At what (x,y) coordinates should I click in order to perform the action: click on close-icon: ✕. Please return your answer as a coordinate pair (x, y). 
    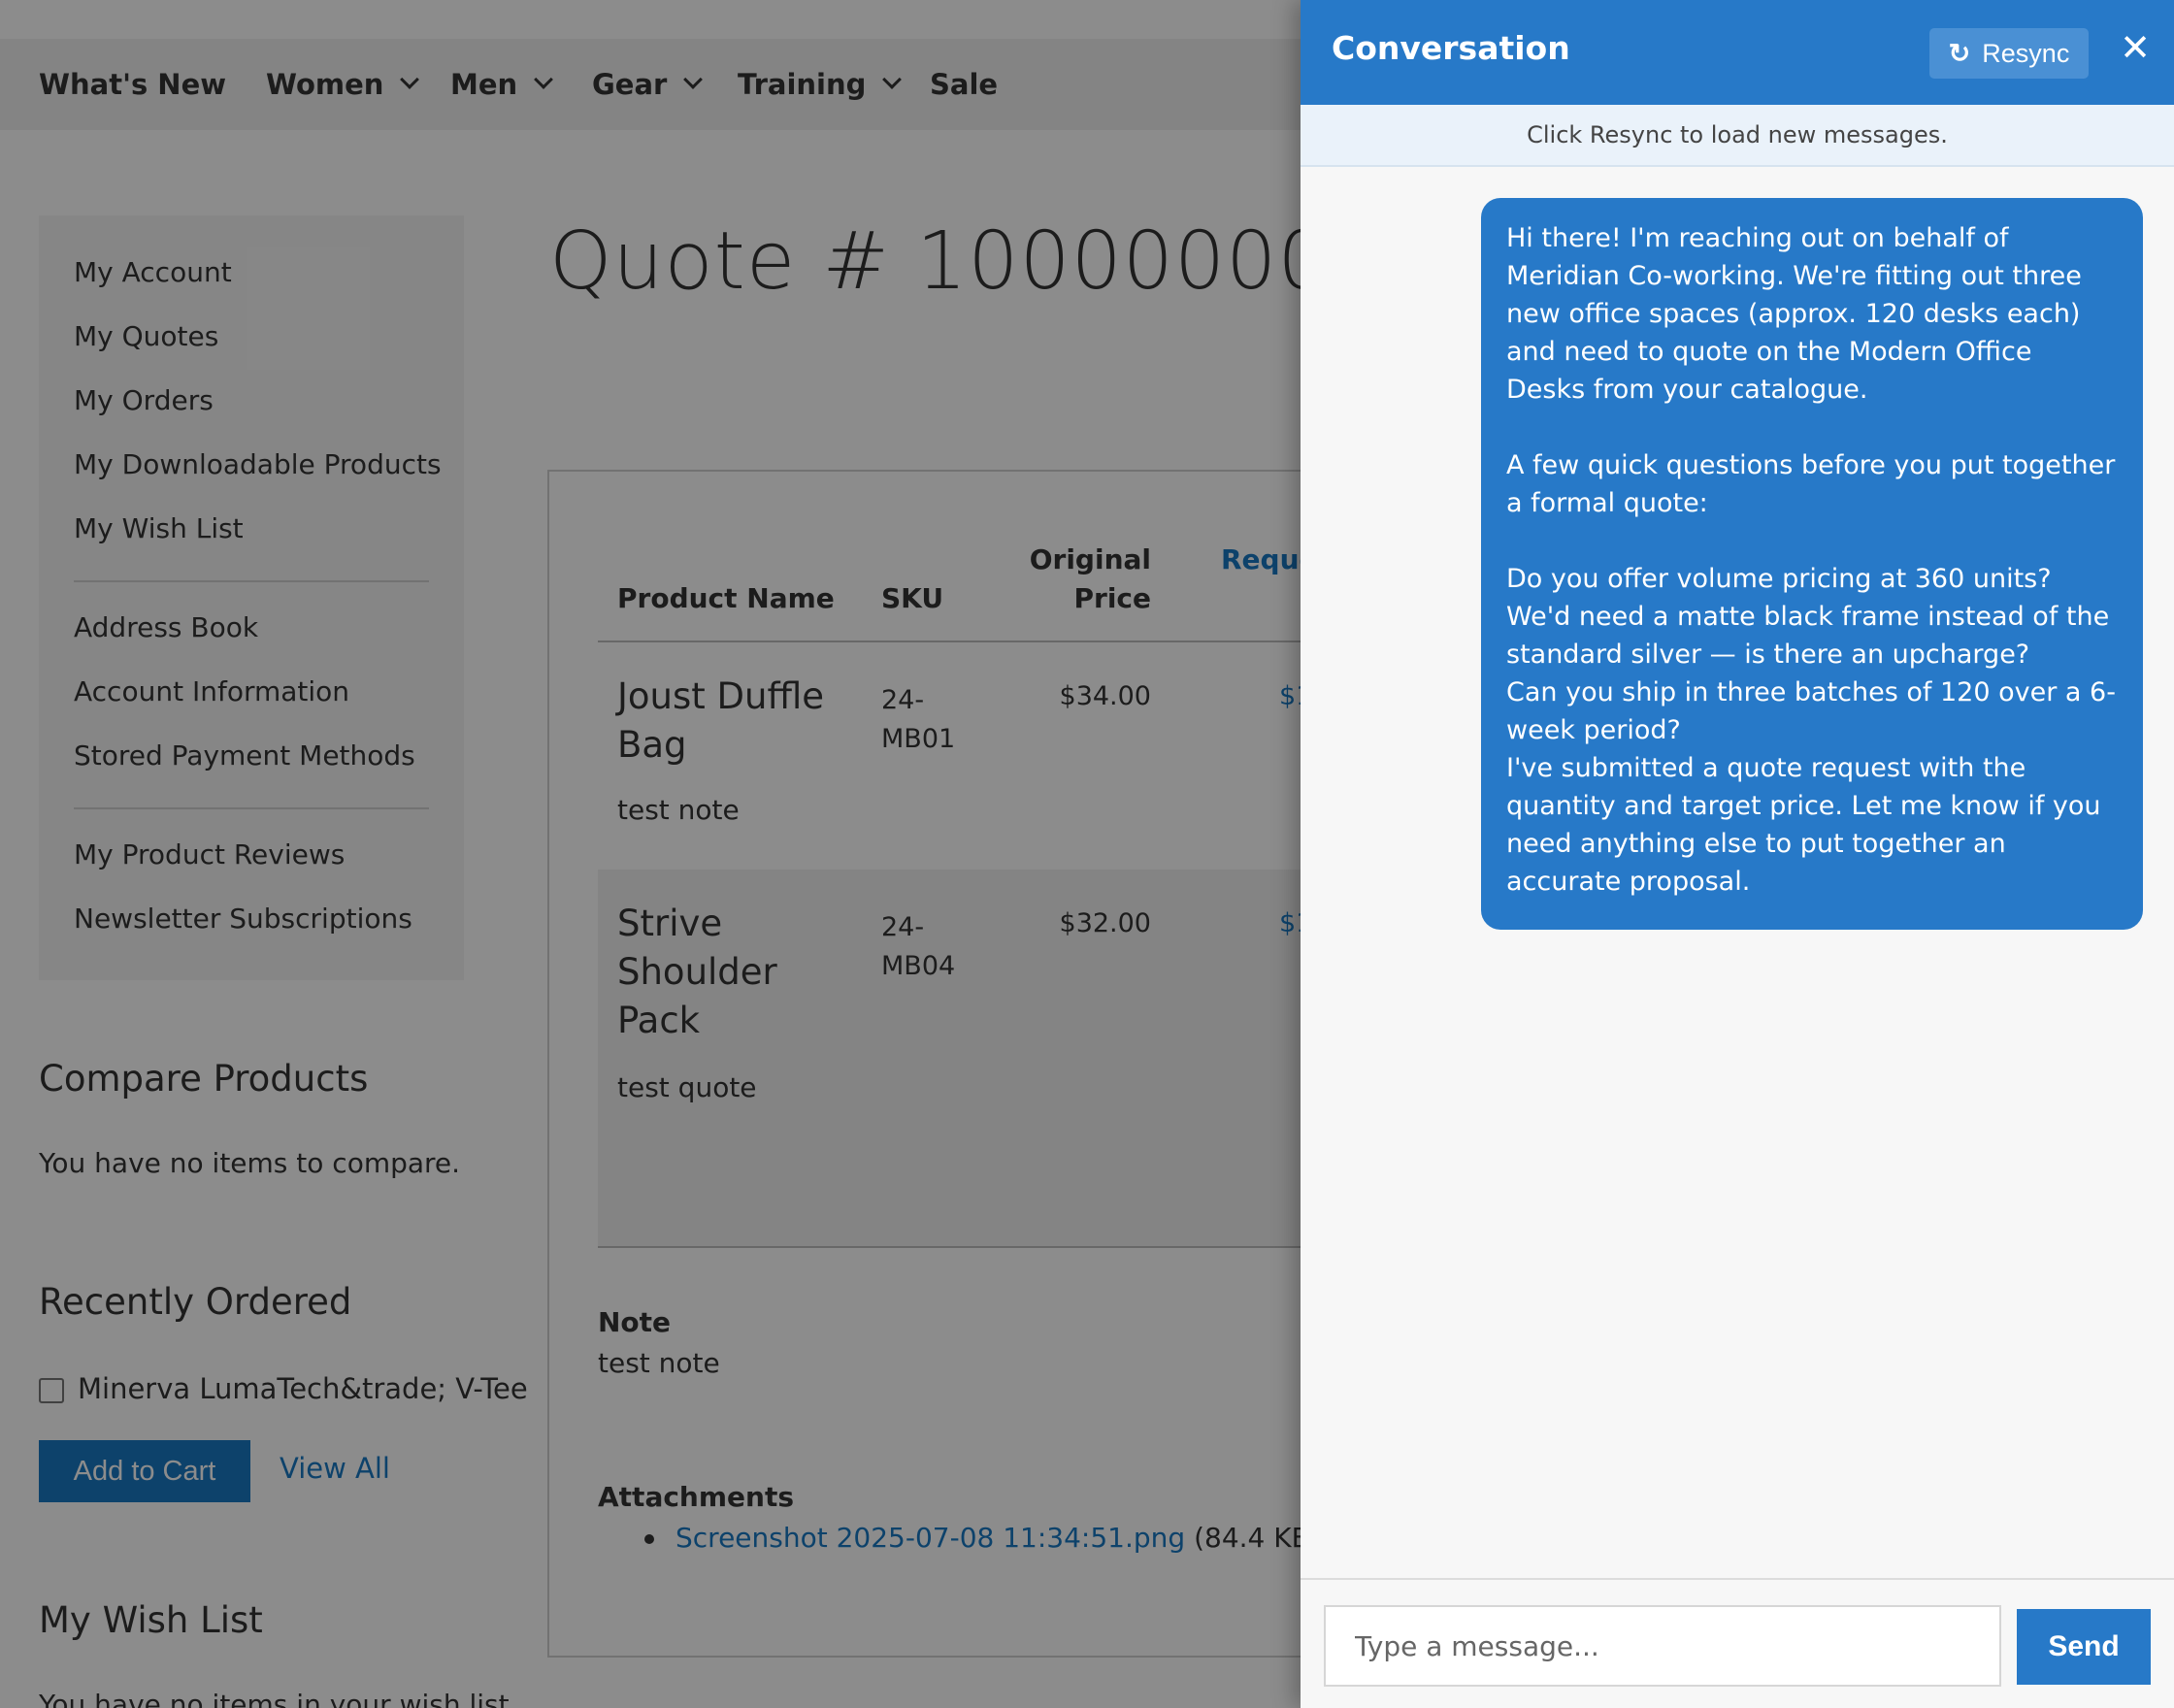
    Looking at the image, I should click on (2135, 47).